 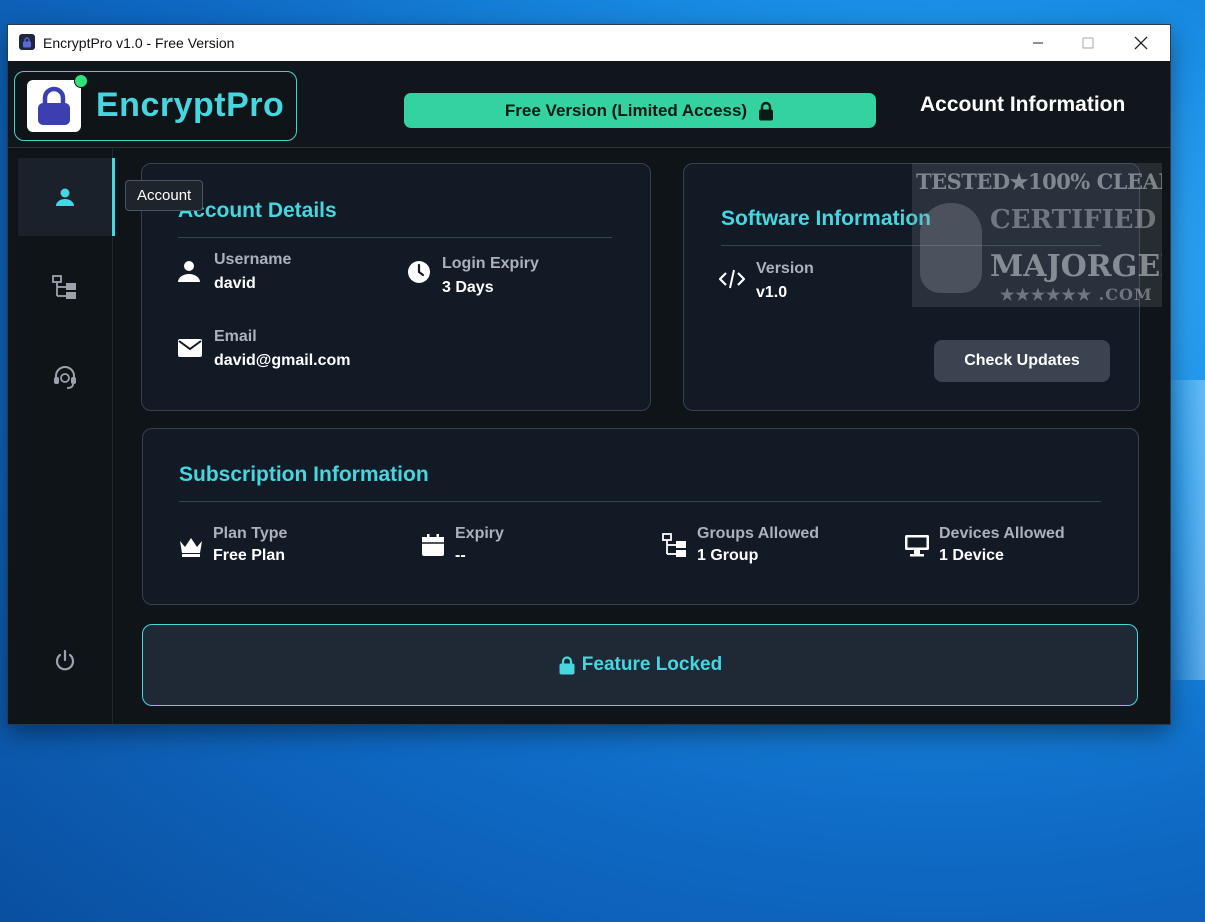 What do you see at coordinates (190, 105) in the screenshot?
I see `logo-text: EncryptPro` at bounding box center [190, 105].